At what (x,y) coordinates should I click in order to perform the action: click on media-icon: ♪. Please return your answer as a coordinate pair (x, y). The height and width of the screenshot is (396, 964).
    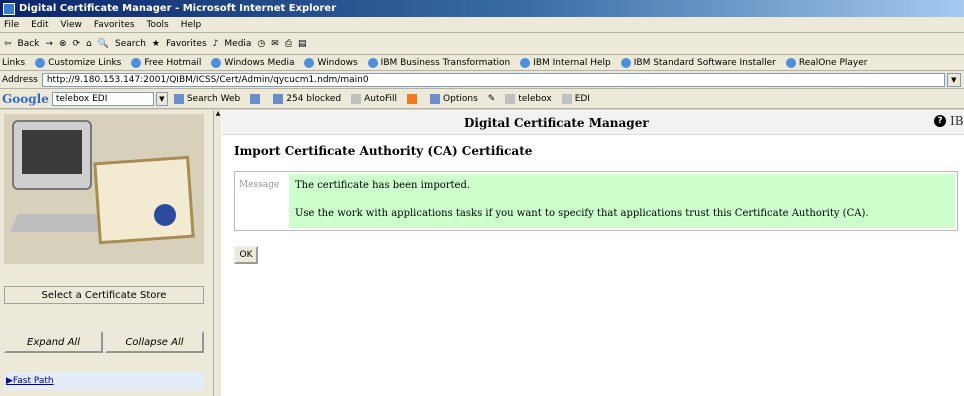
    Looking at the image, I should click on (215, 43).